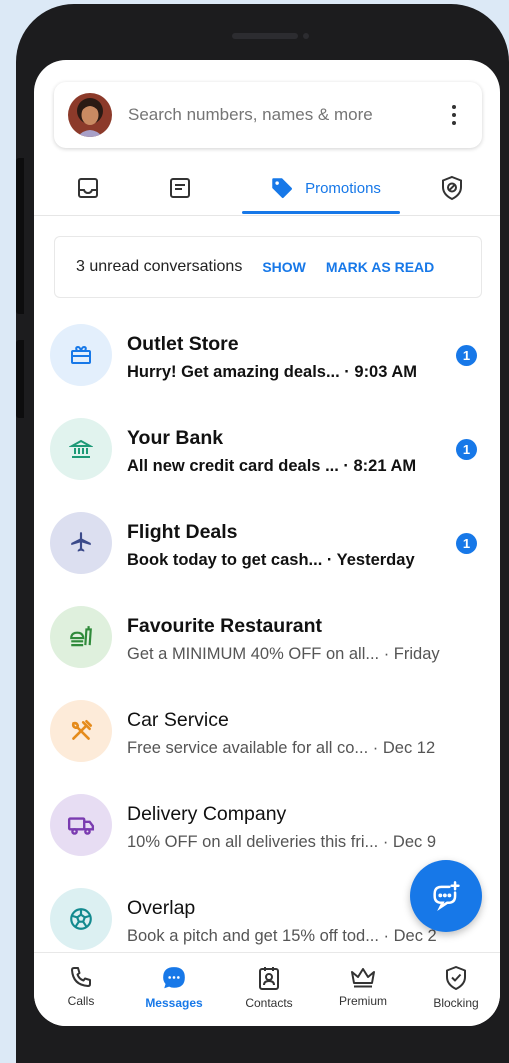 The width and height of the screenshot is (509, 1063). Describe the element at coordinates (269, 1003) in the screenshot. I see `nav-contacts-label: Contacts` at that location.